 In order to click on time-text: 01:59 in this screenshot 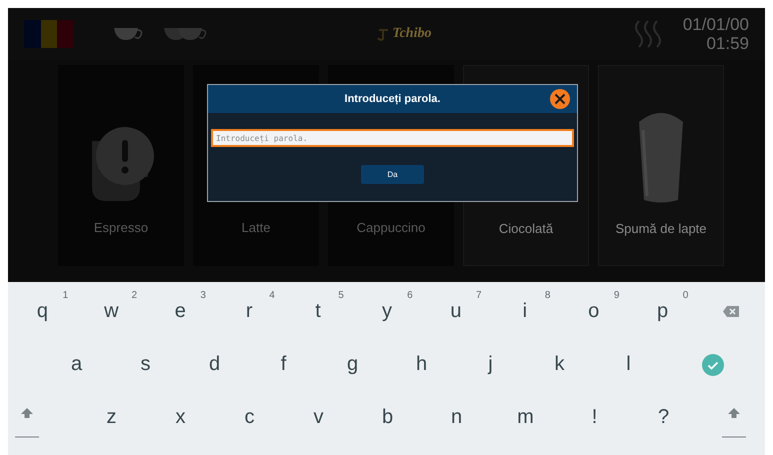, I will do `click(727, 43)`.